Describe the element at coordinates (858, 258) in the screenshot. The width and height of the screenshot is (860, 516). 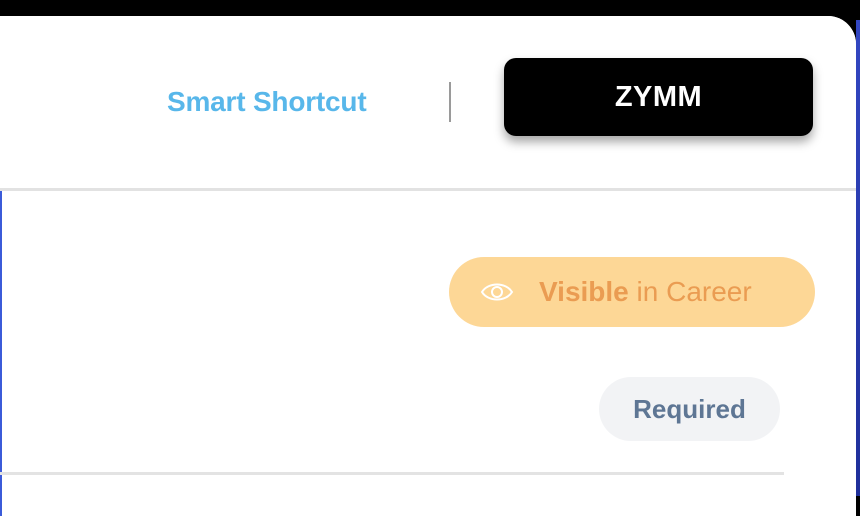
I see `window-right-edge` at that location.